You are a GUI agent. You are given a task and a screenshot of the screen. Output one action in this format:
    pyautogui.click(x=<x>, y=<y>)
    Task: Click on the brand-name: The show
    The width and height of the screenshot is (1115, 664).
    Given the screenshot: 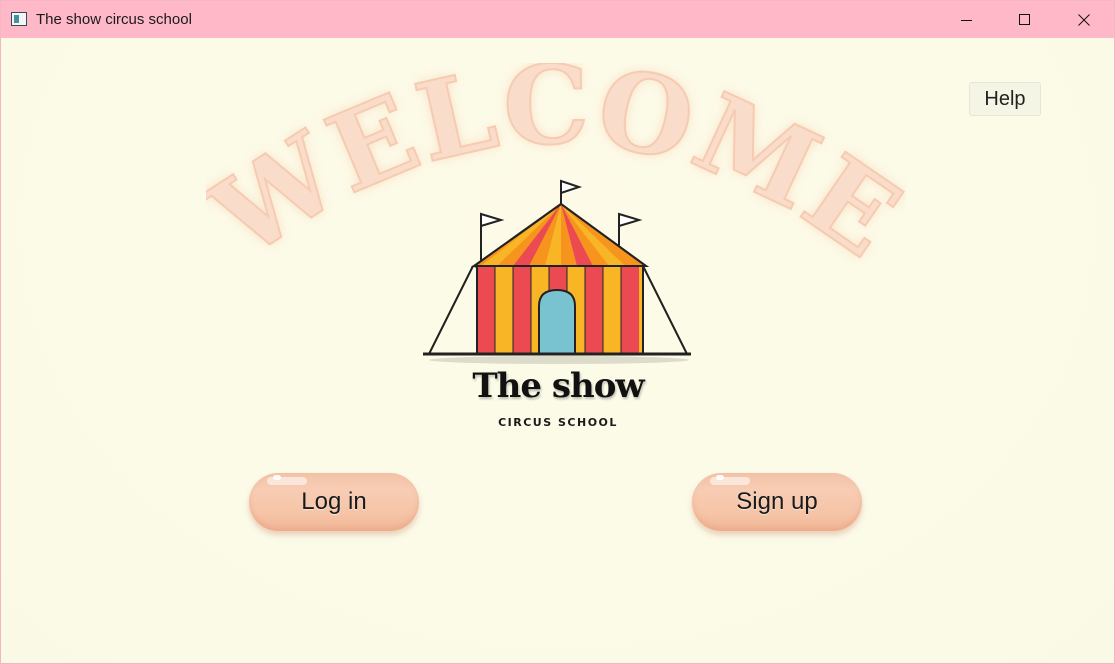 What is the action you would take?
    pyautogui.click(x=558, y=386)
    